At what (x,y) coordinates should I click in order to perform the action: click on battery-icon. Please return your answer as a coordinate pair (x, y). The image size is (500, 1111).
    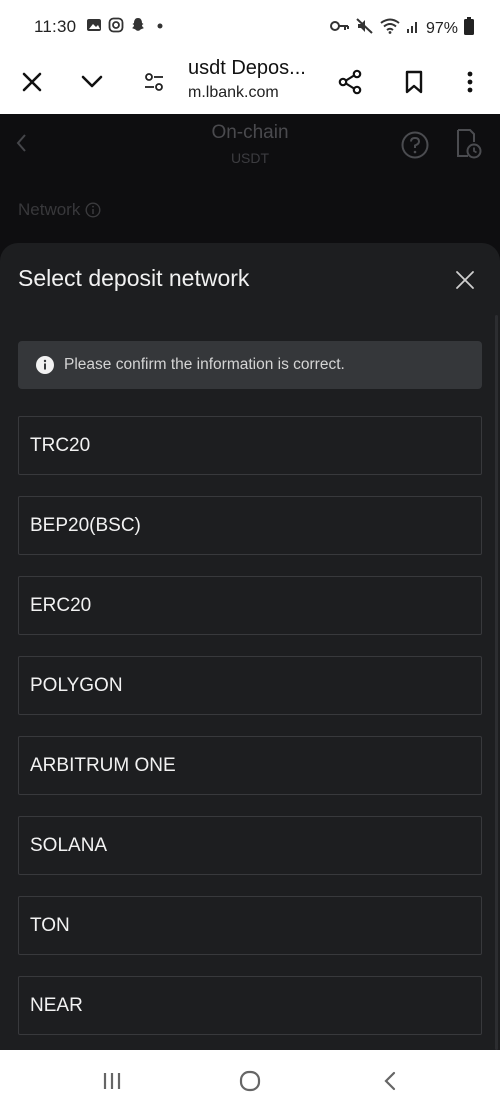
    Looking at the image, I should click on (469, 28).